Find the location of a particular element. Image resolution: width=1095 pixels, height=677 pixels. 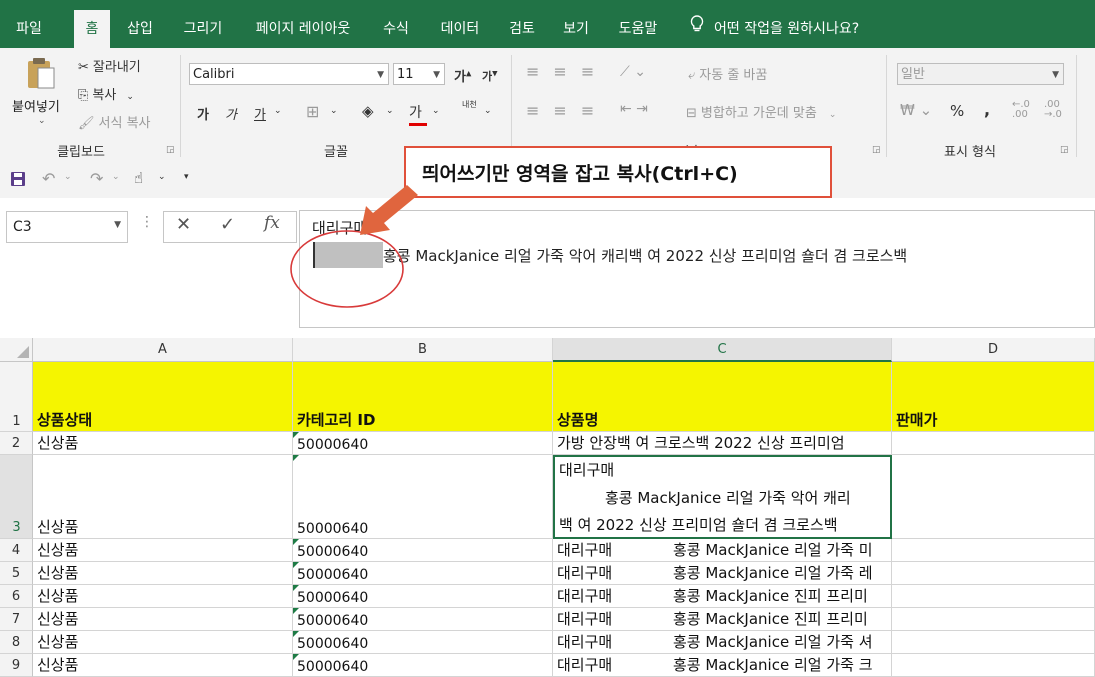

tab-insert: 삽입 is located at coordinates (140, 24).